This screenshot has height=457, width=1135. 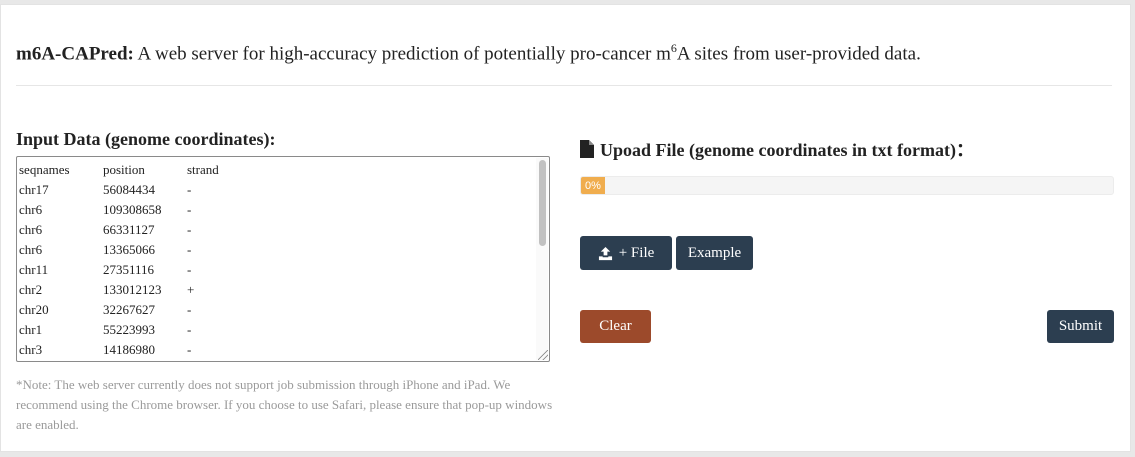 What do you see at coordinates (1080, 326) in the screenshot?
I see `submit-button: Submit` at bounding box center [1080, 326].